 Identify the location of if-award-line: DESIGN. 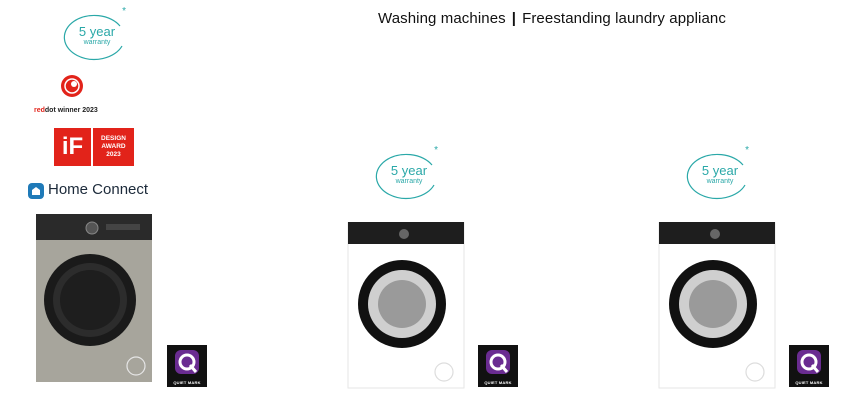
(113, 138).